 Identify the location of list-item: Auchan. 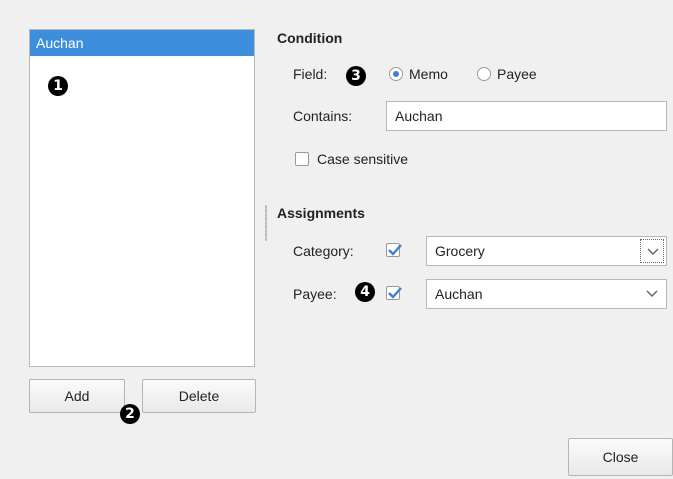
(142, 43).